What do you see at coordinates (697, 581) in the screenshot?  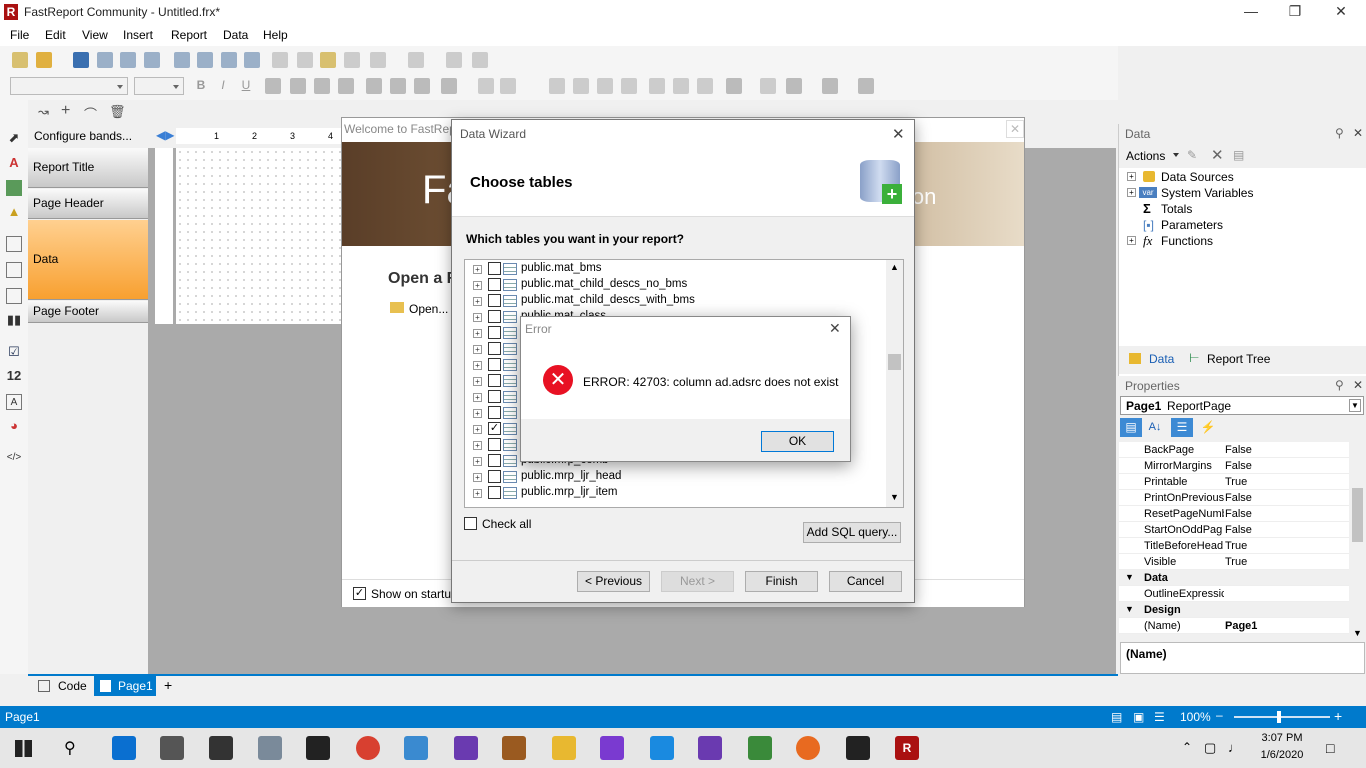 I see `next-button: Next >` at bounding box center [697, 581].